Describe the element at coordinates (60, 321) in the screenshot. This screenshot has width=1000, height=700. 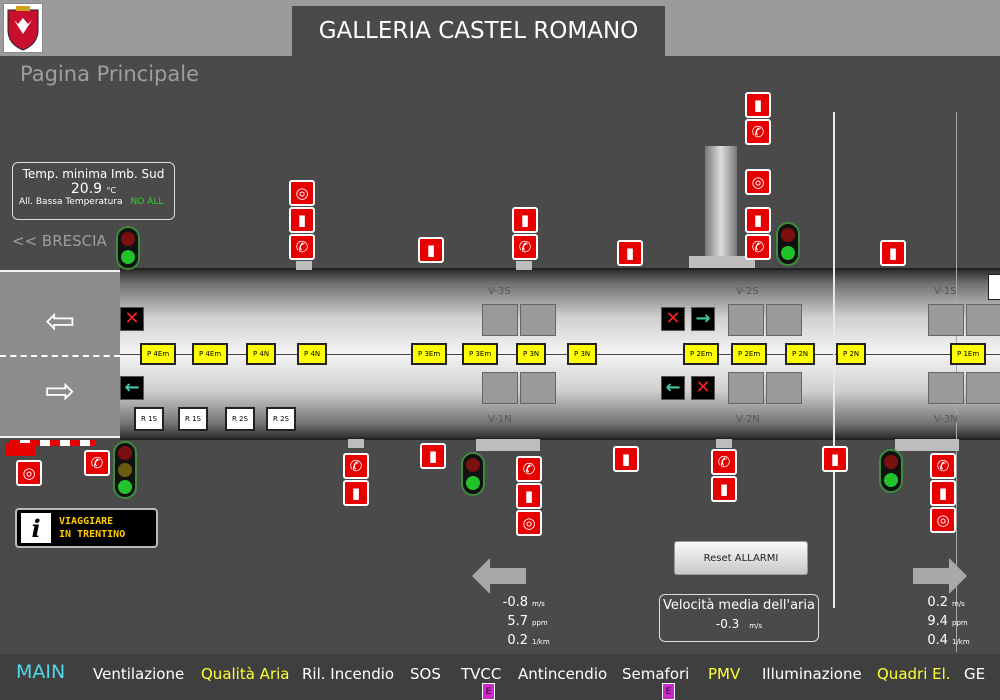
I see `left-arrow-icon: ⇦` at that location.